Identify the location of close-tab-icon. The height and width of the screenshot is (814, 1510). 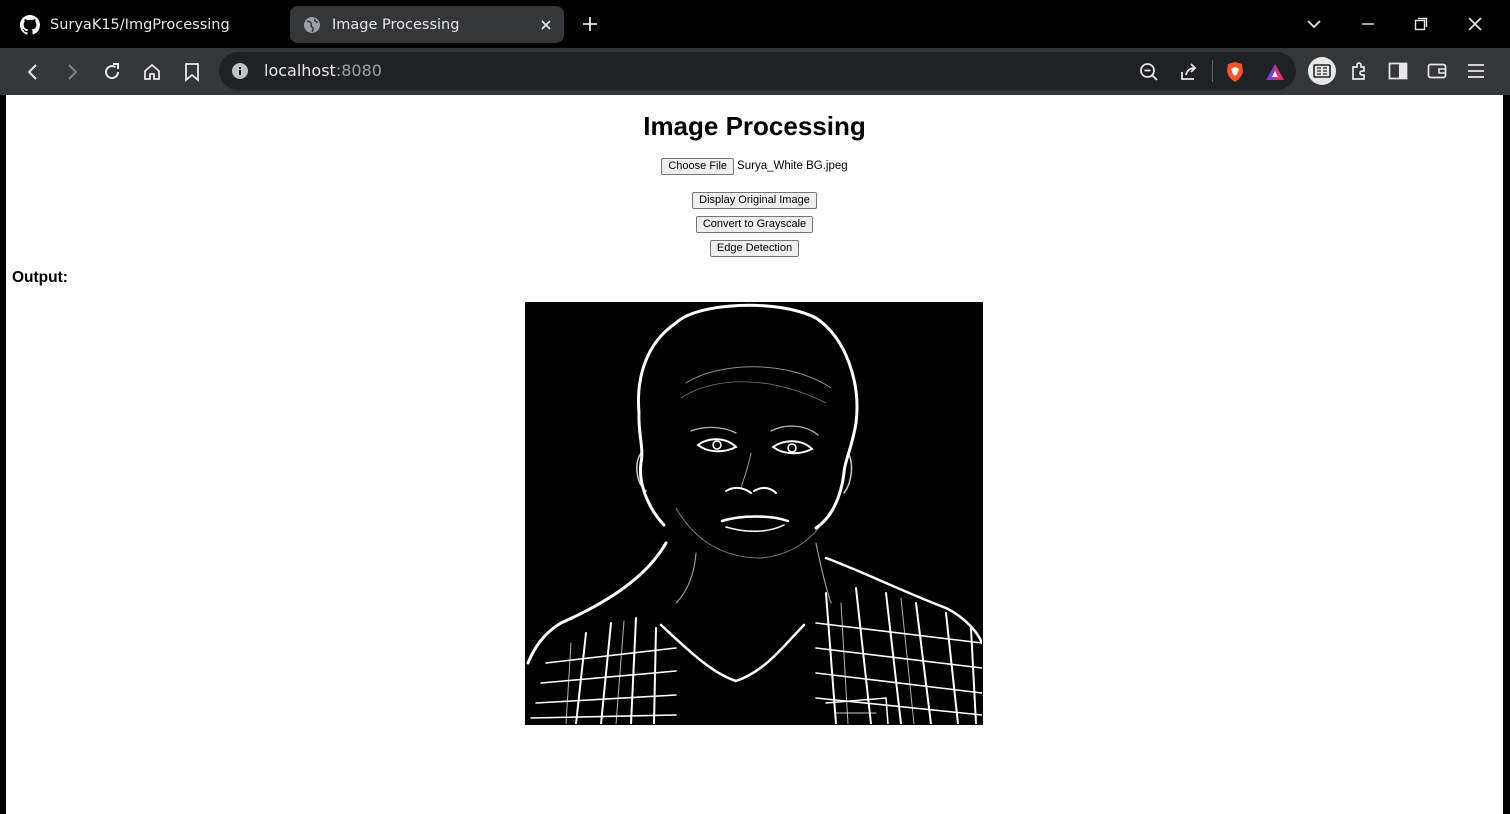
(546, 25).